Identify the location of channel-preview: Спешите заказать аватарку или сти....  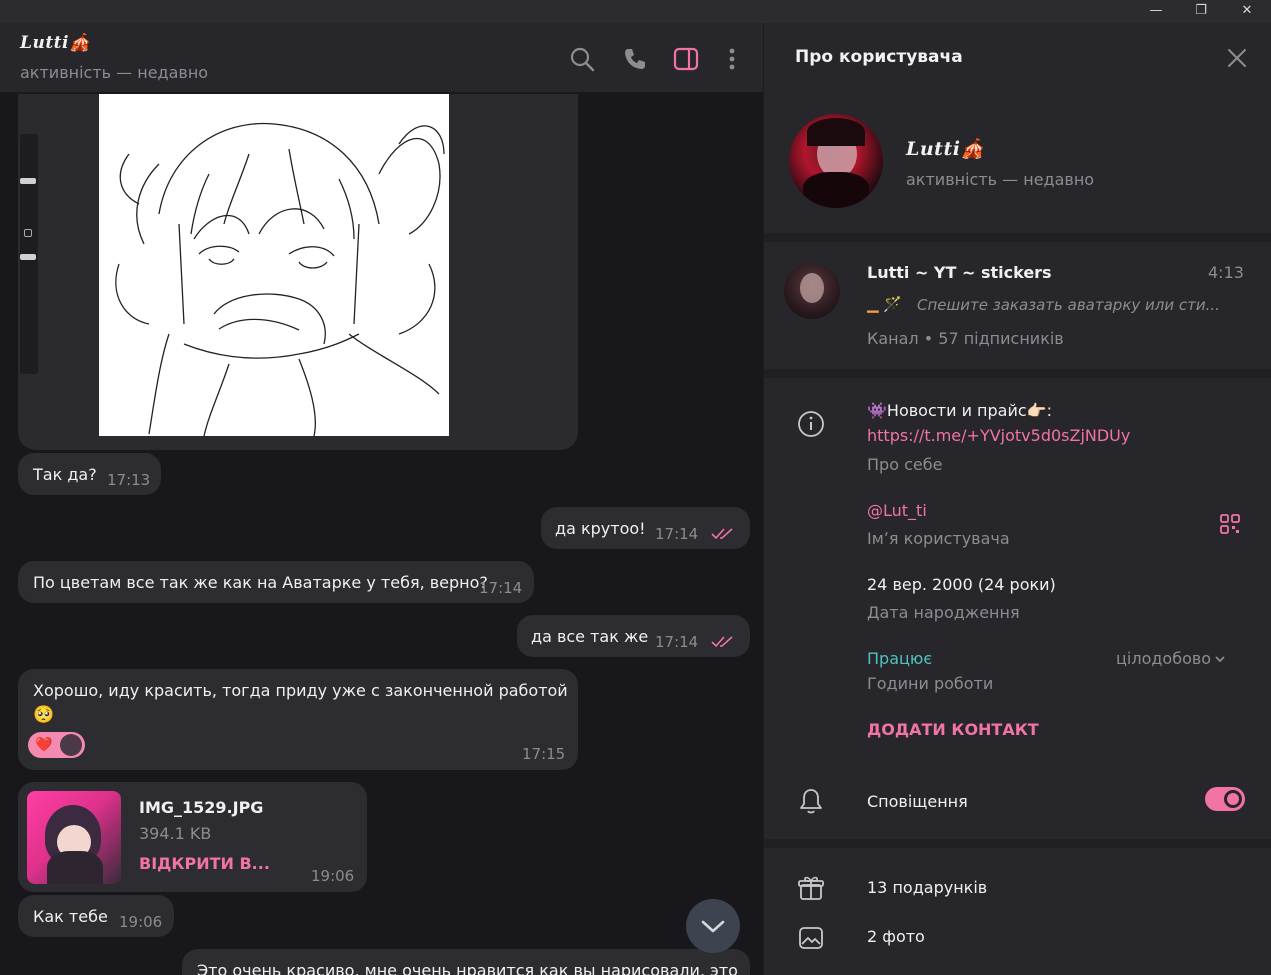
(1068, 305).